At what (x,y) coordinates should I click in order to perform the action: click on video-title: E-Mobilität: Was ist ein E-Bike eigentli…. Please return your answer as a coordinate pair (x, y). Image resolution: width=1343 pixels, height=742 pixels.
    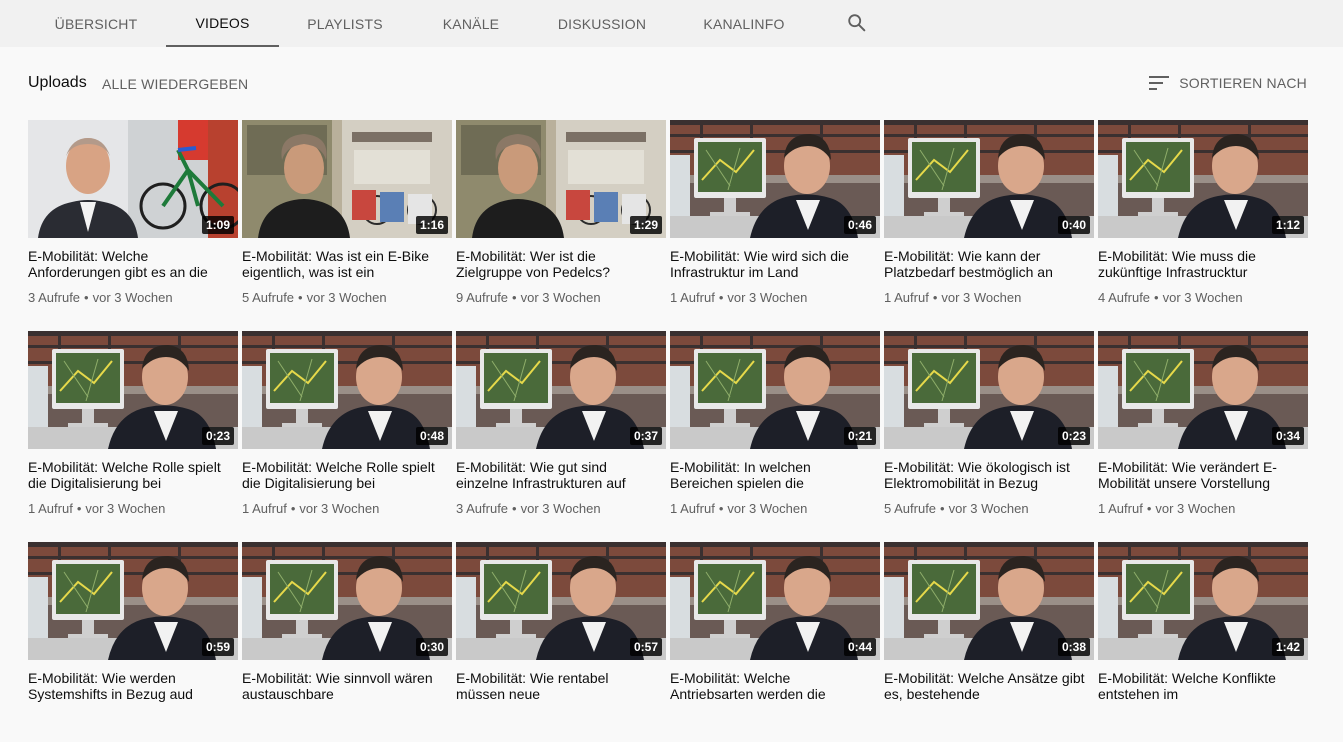
    Looking at the image, I should click on (344, 264).